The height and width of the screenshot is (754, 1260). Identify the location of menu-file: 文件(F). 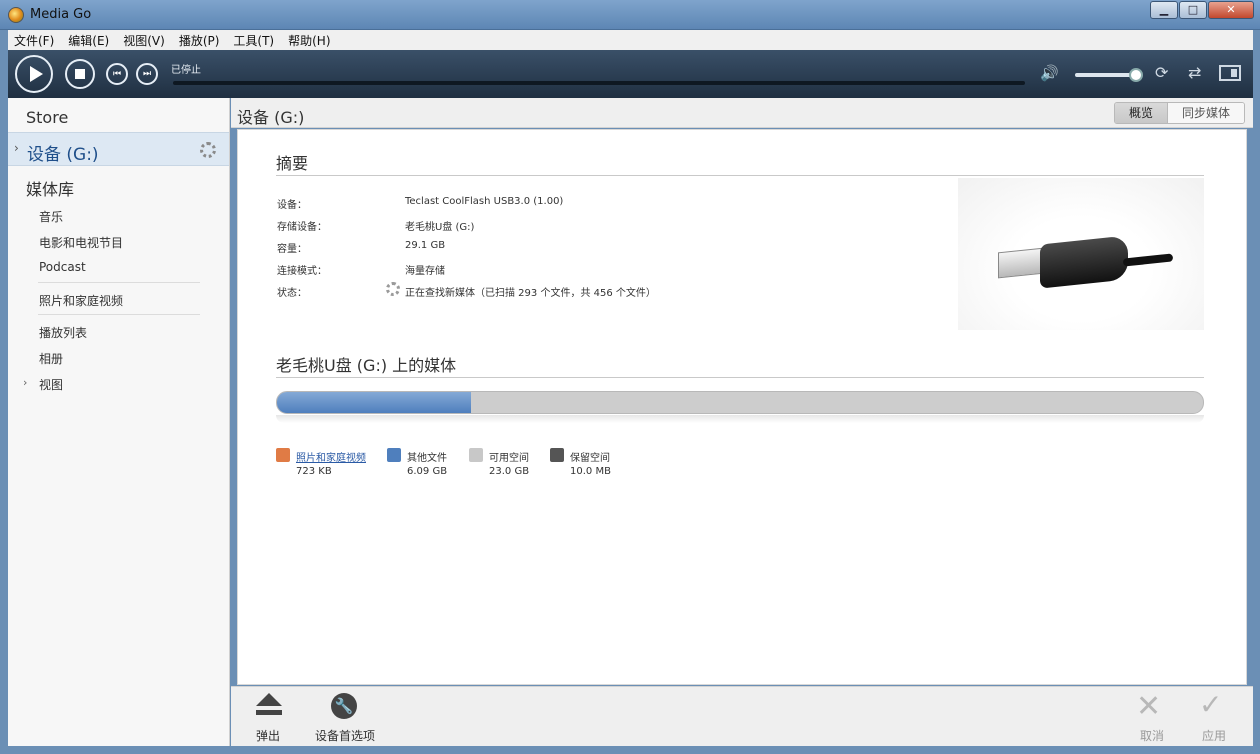
(34, 40).